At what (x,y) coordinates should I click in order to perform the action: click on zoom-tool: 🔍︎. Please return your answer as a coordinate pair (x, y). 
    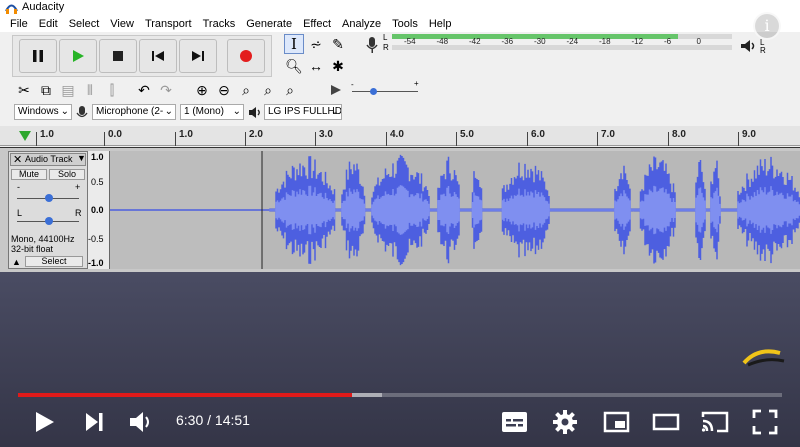
    Looking at the image, I should click on (294, 66).